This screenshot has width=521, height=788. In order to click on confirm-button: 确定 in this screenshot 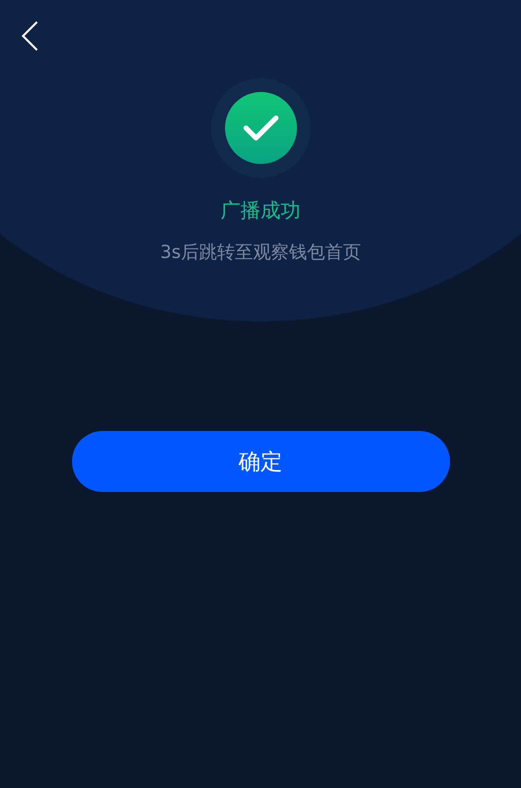, I will do `click(261, 461)`.